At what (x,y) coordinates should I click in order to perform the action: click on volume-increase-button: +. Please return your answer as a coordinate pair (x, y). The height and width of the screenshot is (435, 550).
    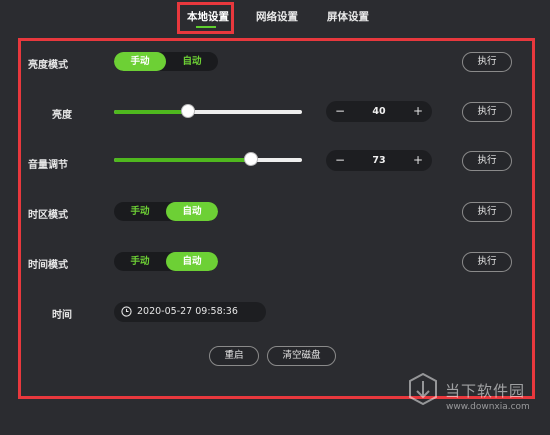
    Looking at the image, I should click on (418, 160).